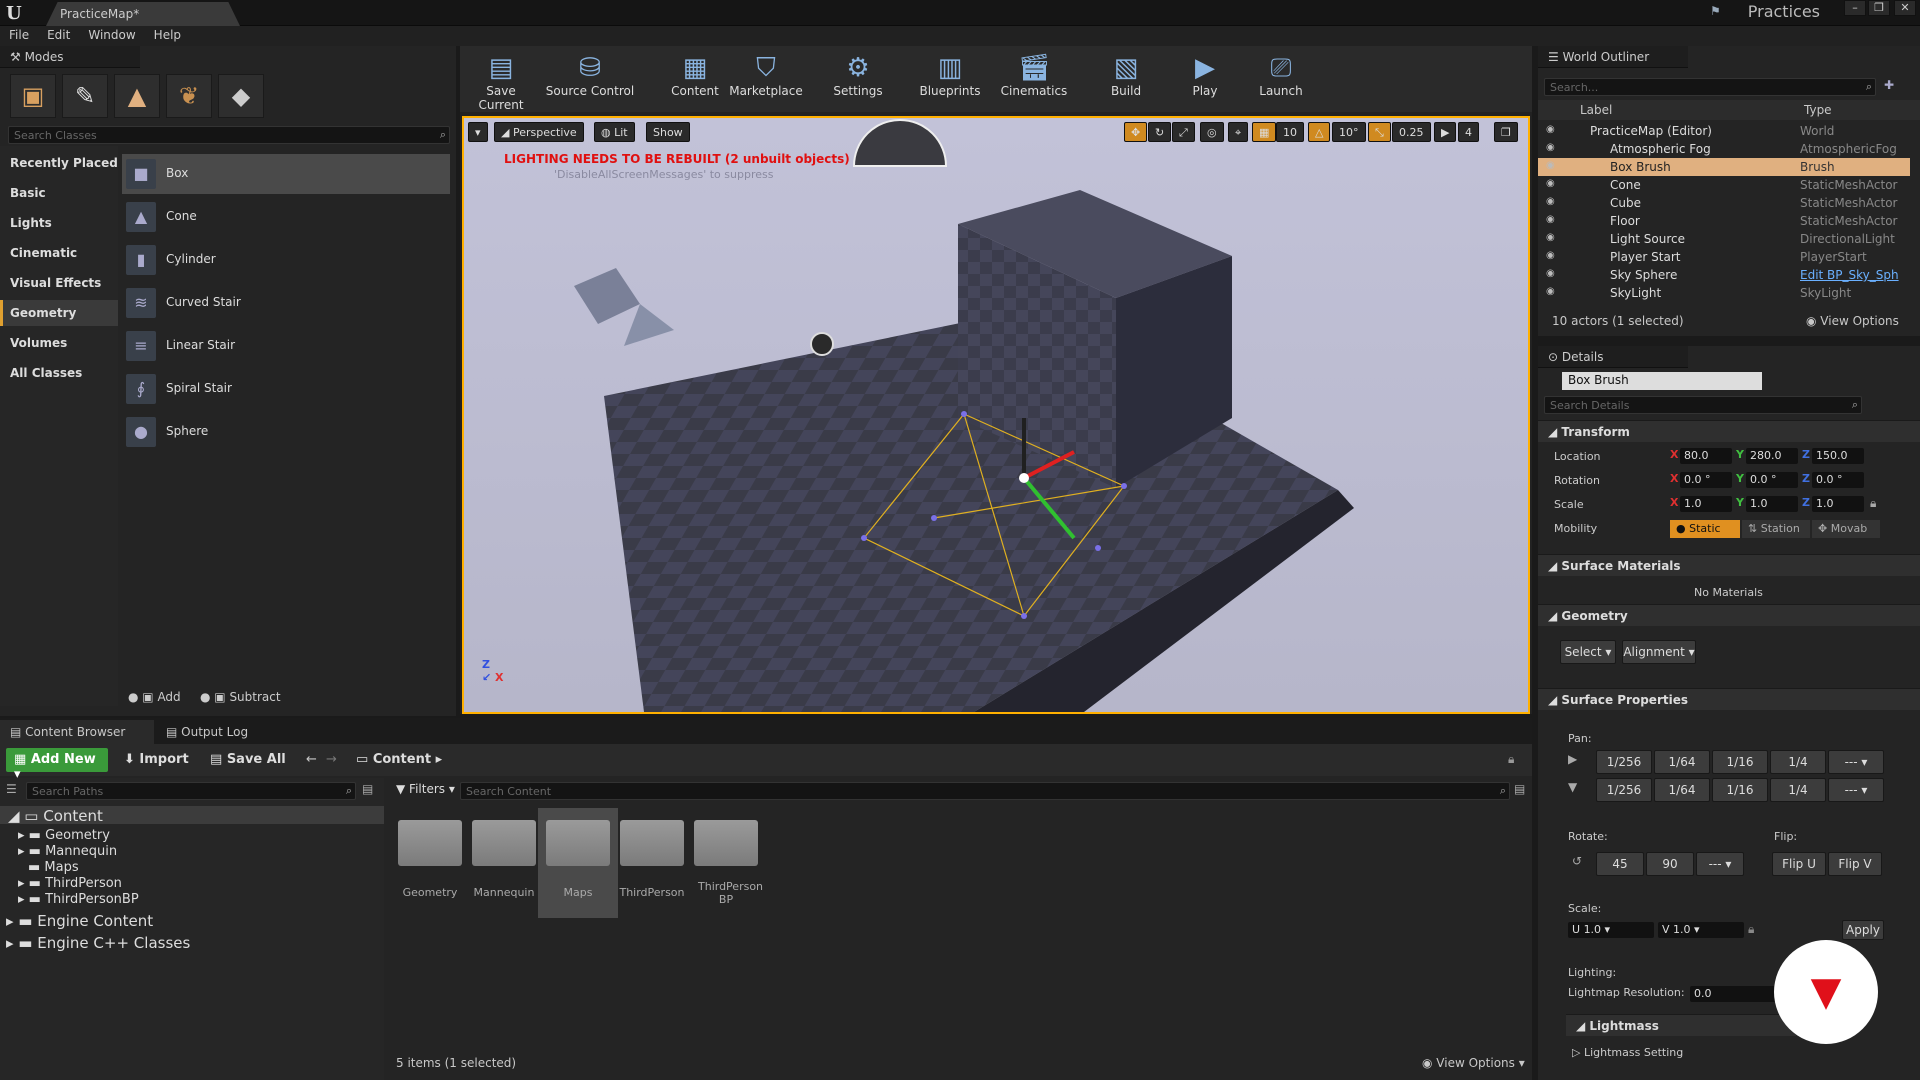  Describe the element at coordinates (1720, 864) in the screenshot. I see `rotate-custom: --- ▾` at that location.